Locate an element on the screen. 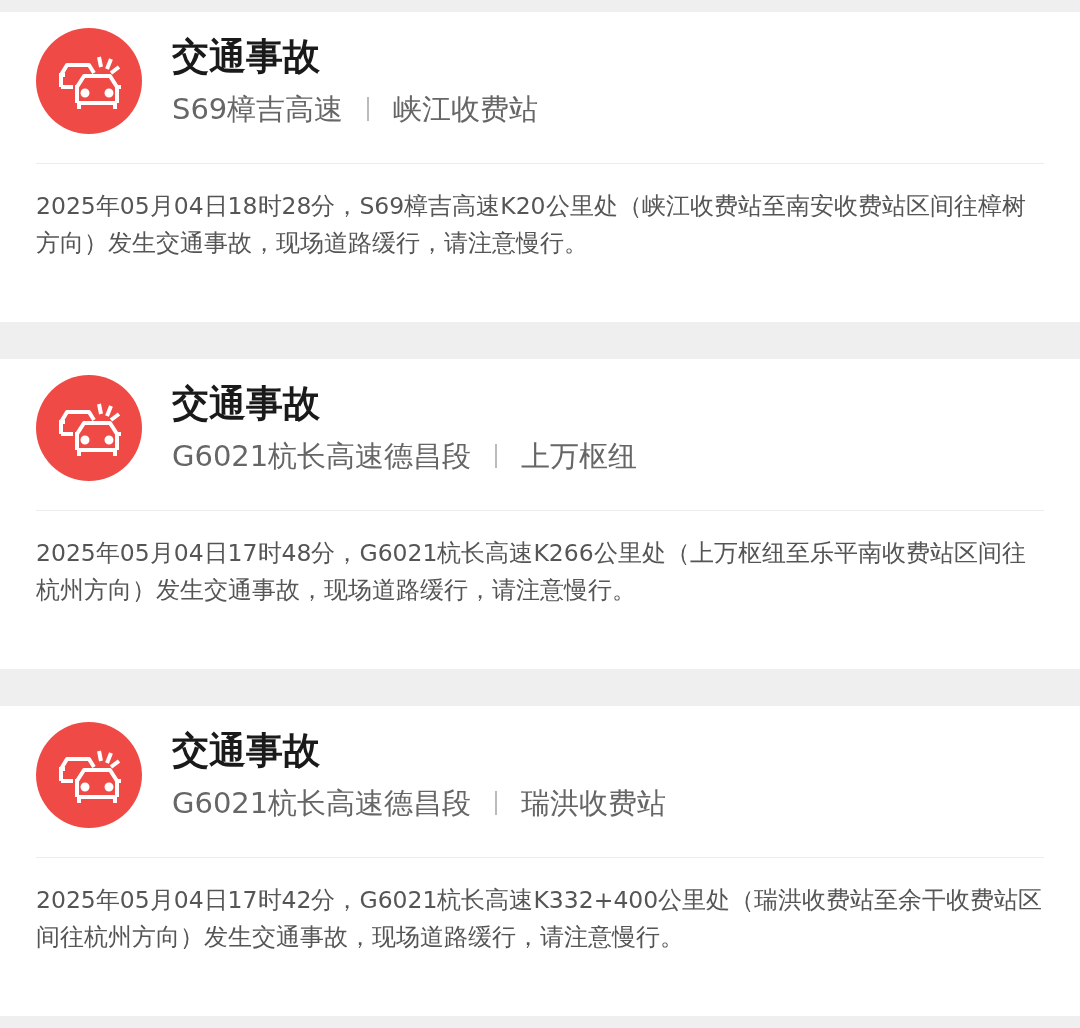 Image resolution: width=1080 pixels, height=1028 pixels. incident-description: 2025年05月04日17时48分，G6021杭长高速K266公里处（上万枢纽至乐平南收费站区间往杭州方向）发生交通事故，现场道路缓行，请注意慢行。 is located at coordinates (531, 572).